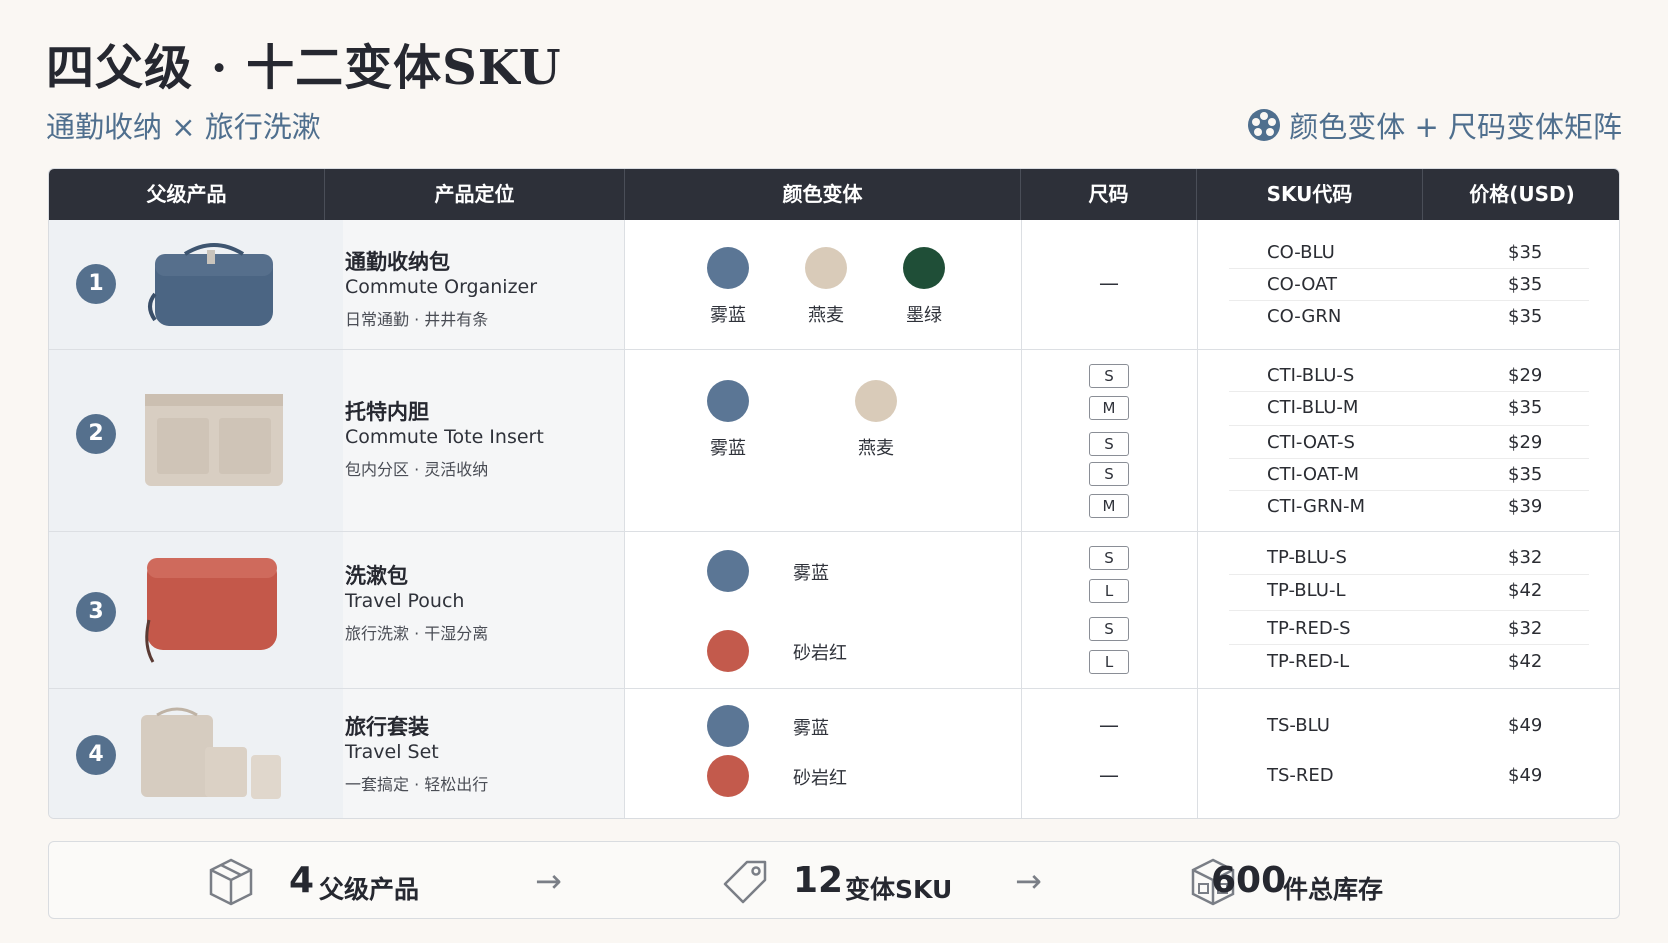 This screenshot has height=943, width=1668. Describe the element at coordinates (924, 315) in the screenshot. I see `color-label: 墨绿` at that location.